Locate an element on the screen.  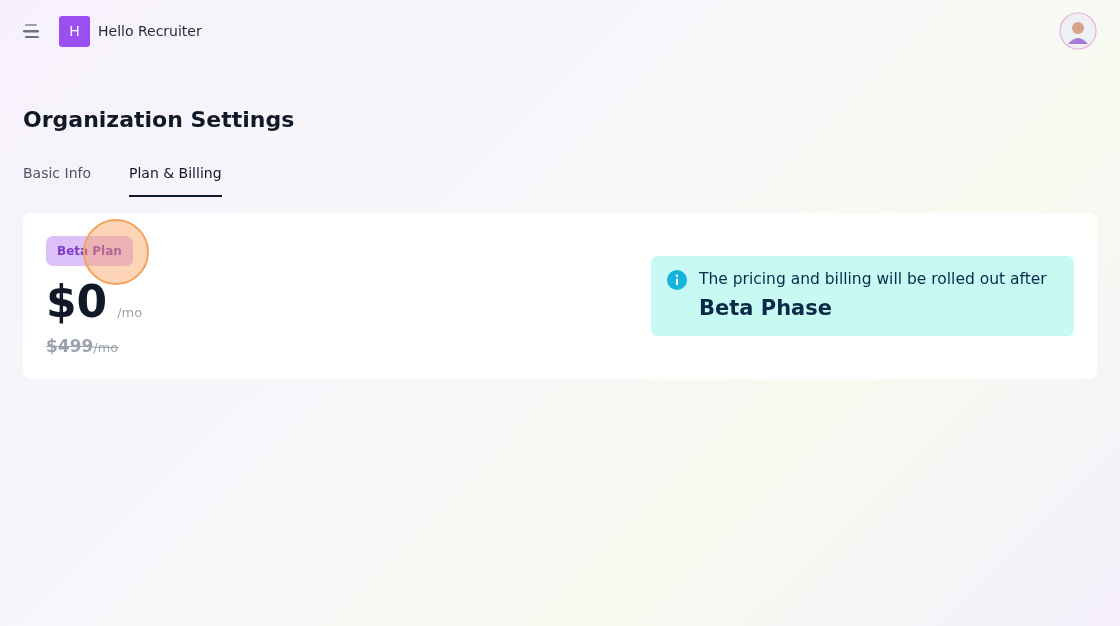
menu-icon is located at coordinates (32, 31).